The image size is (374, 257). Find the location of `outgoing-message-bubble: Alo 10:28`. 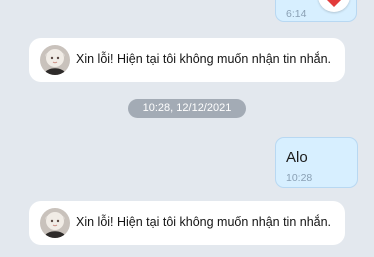

outgoing-message-bubble: Alo 10:28 is located at coordinates (316, 162).